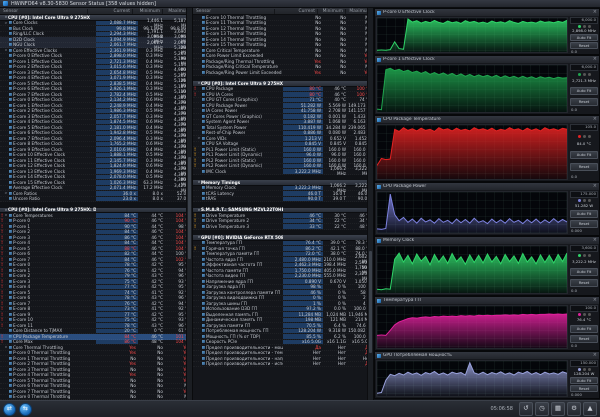 Image resolution: width=600 pixels, height=417 pixels. I want to click on graph-titlebar: GPU Потребляемая мощность ×, so click(487, 355).